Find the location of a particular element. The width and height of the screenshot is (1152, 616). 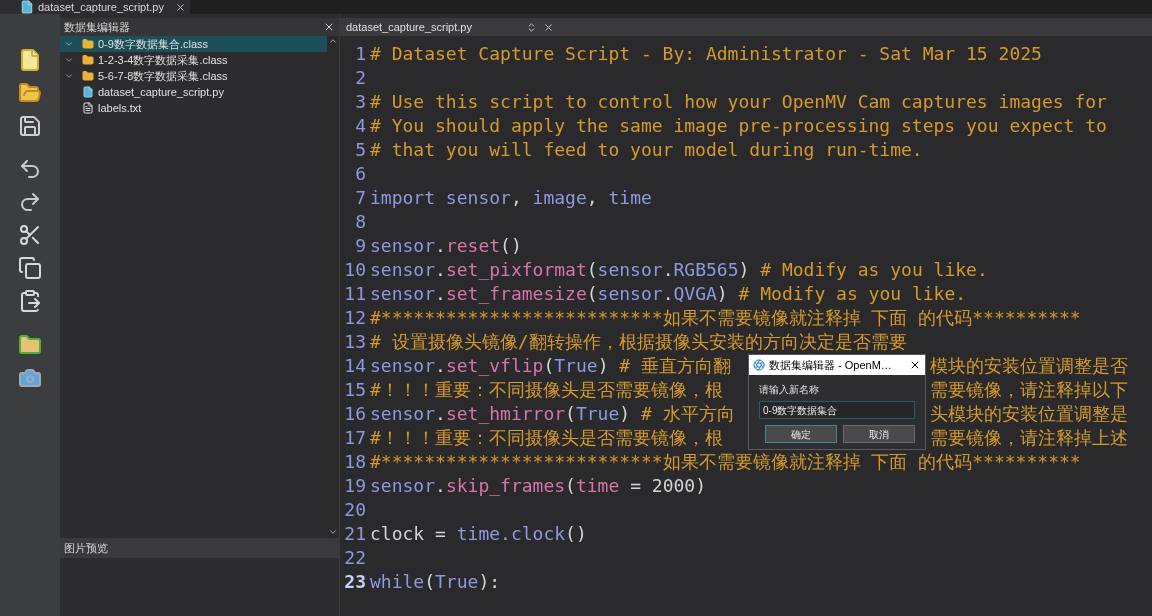

text-file-icon is located at coordinates (88, 108).